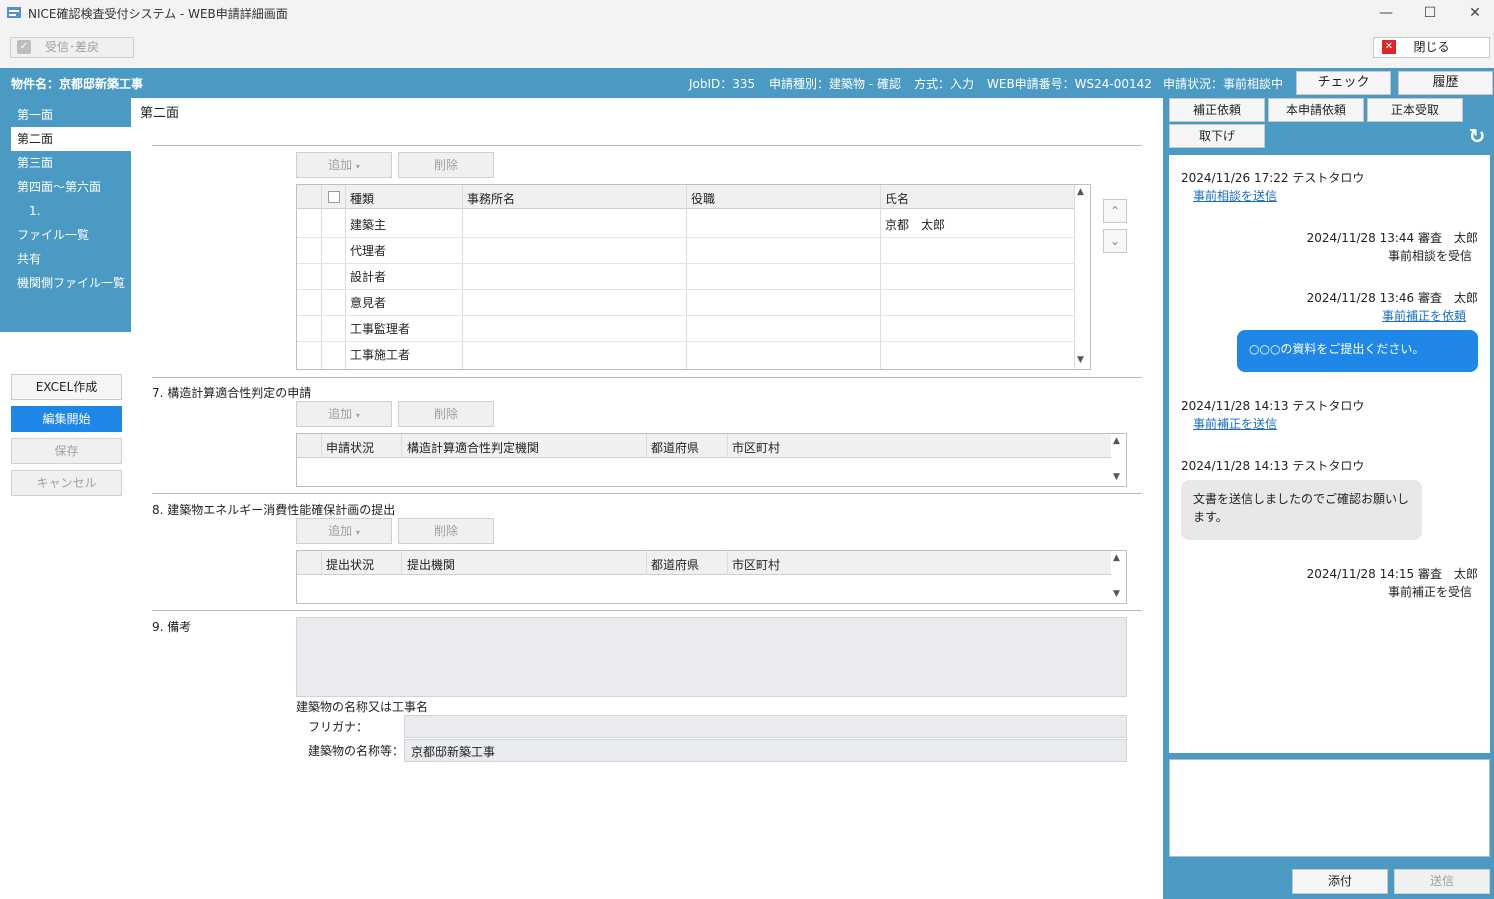  I want to click on main-application-request-button: 本申請依頼, so click(1316, 110).